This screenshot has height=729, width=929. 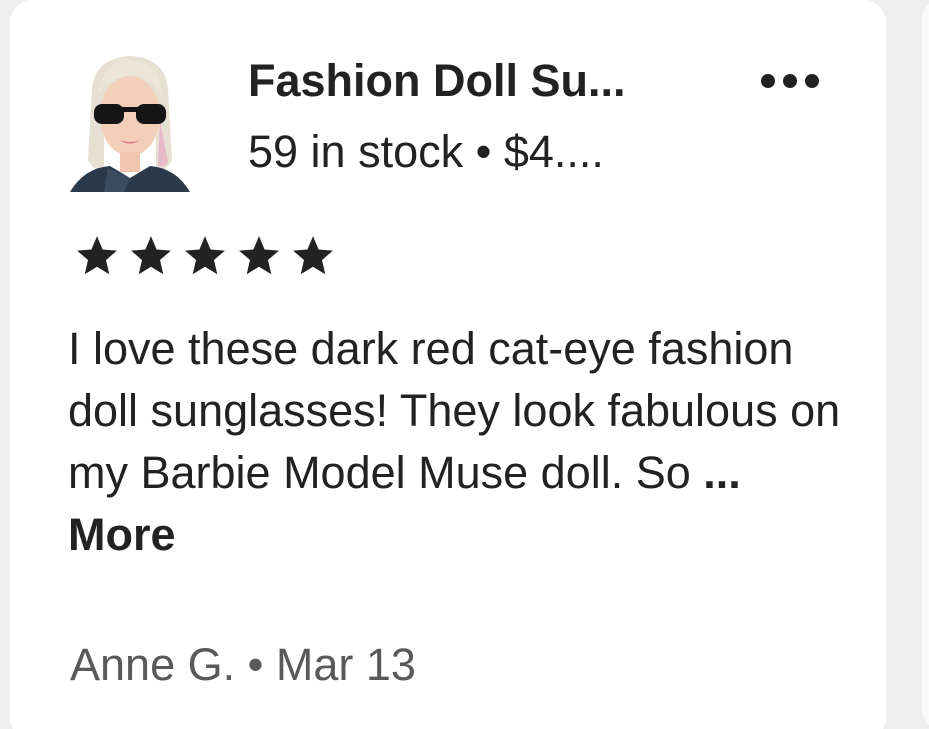 What do you see at coordinates (122, 534) in the screenshot?
I see `more-link: More` at bounding box center [122, 534].